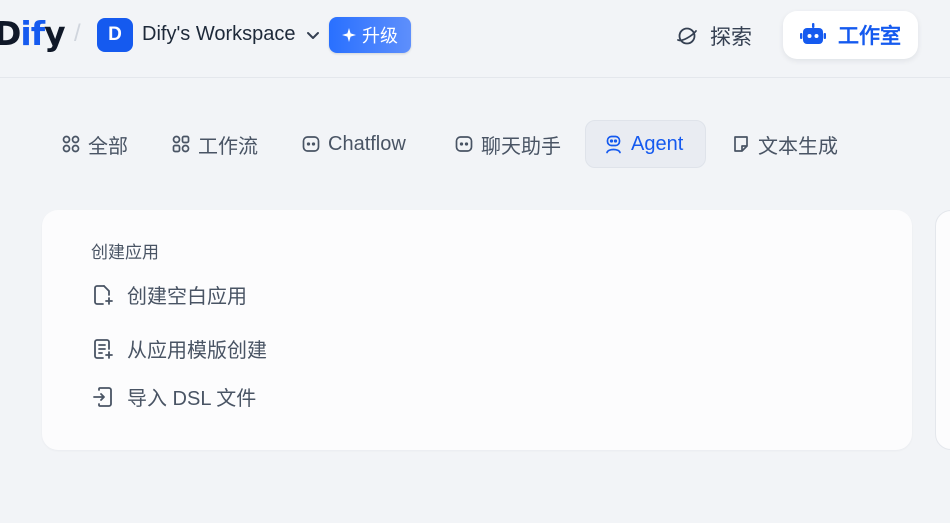  What do you see at coordinates (311, 144) in the screenshot?
I see `chatbot-icon` at bounding box center [311, 144].